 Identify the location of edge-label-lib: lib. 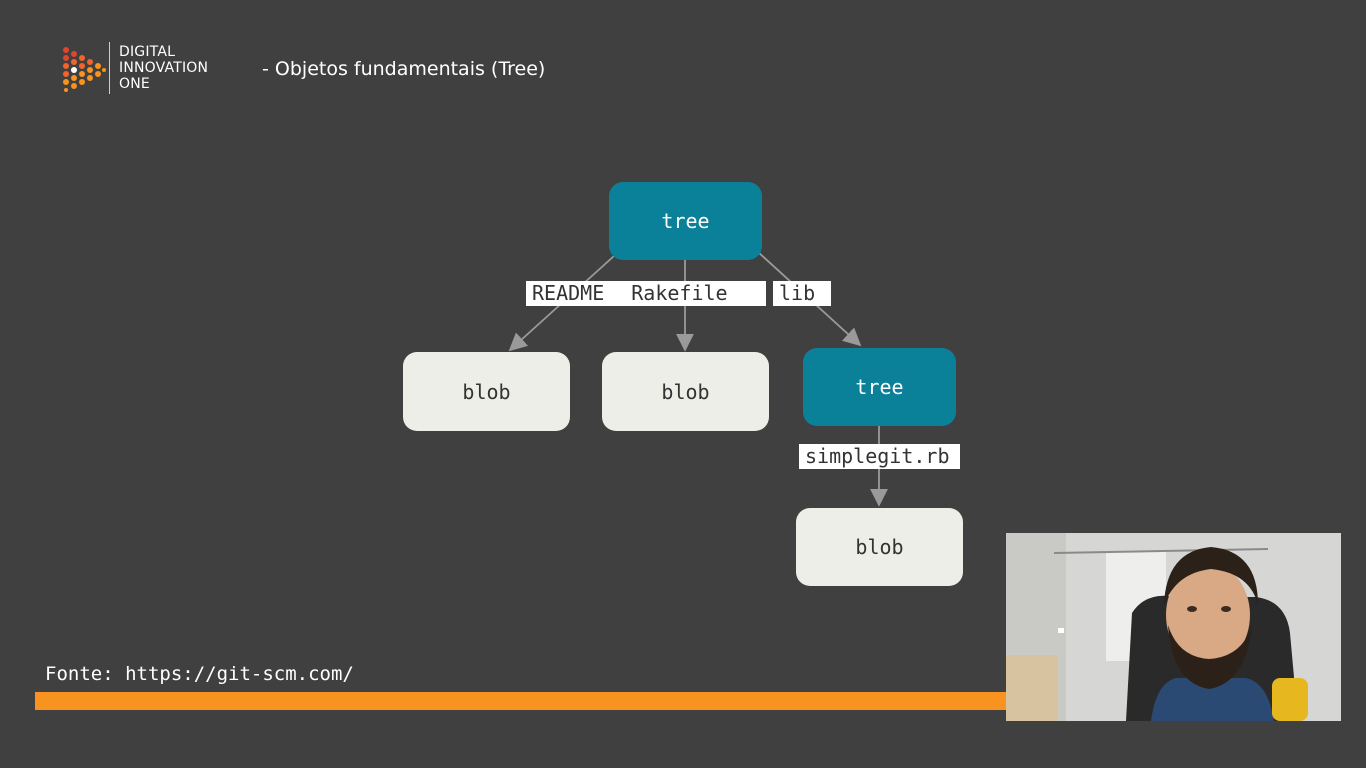
(802, 293).